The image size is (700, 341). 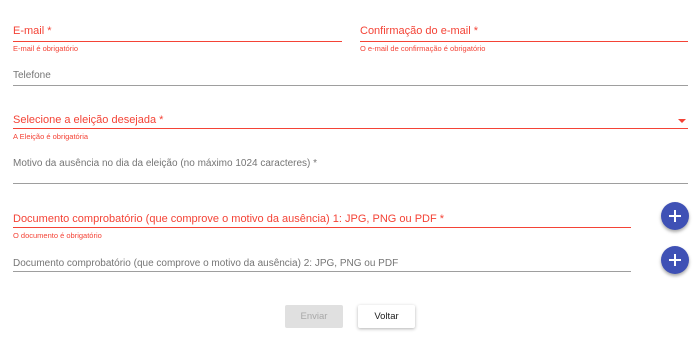 I want to click on email-confirmation-underline, so click(x=524, y=41).